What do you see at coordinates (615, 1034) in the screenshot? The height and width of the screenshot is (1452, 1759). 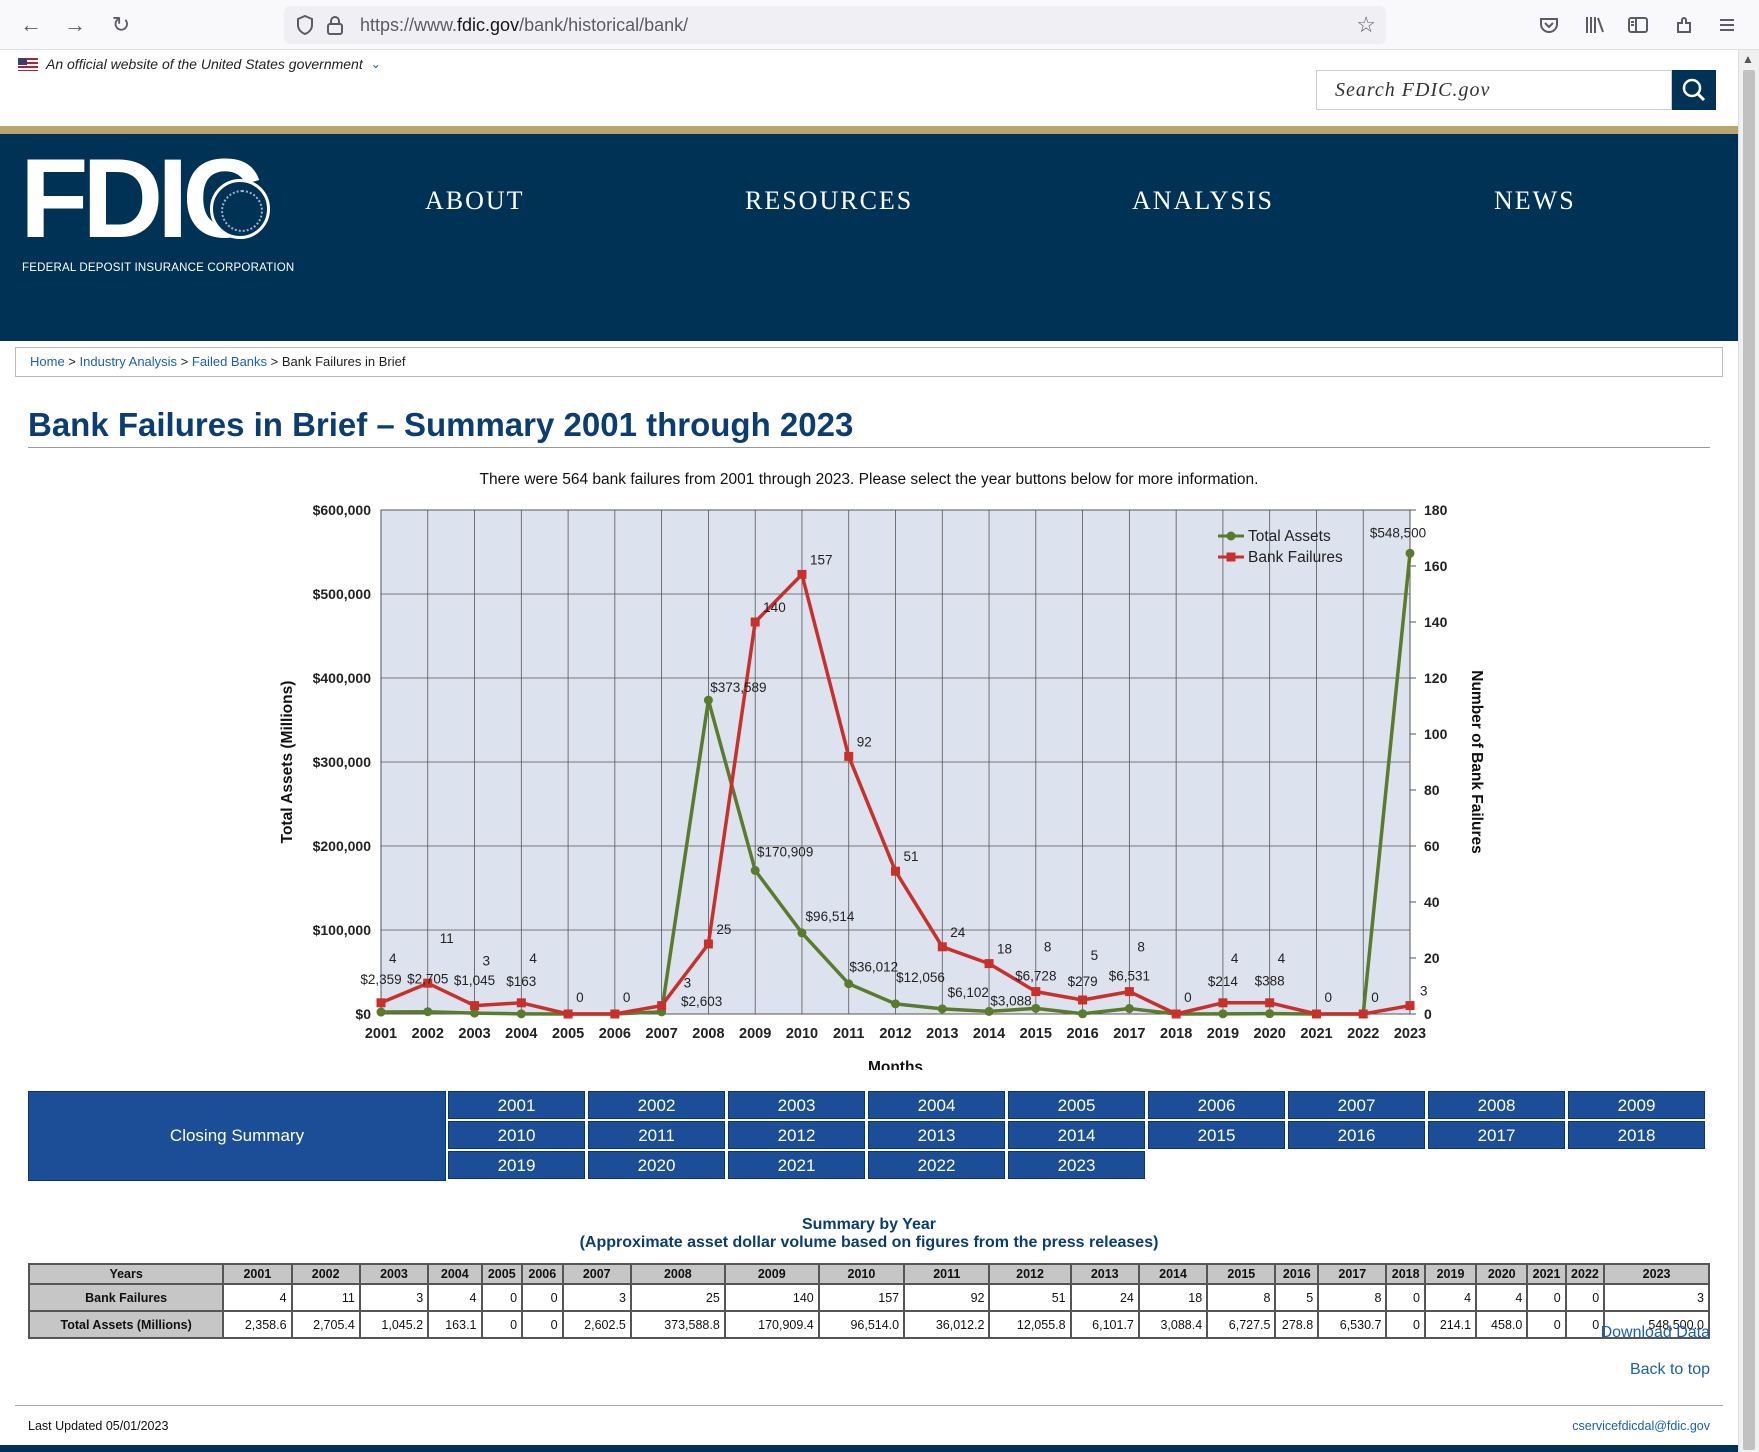 I see `x-tick-label: 2006` at bounding box center [615, 1034].